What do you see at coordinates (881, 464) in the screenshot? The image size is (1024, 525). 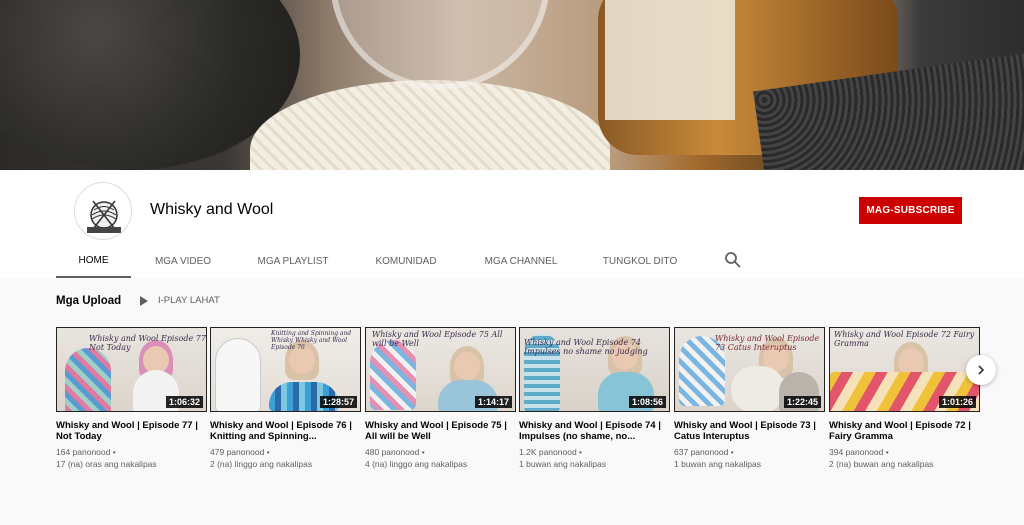 I see `video-age: 2 (na) buwan ang nakalipas` at bounding box center [881, 464].